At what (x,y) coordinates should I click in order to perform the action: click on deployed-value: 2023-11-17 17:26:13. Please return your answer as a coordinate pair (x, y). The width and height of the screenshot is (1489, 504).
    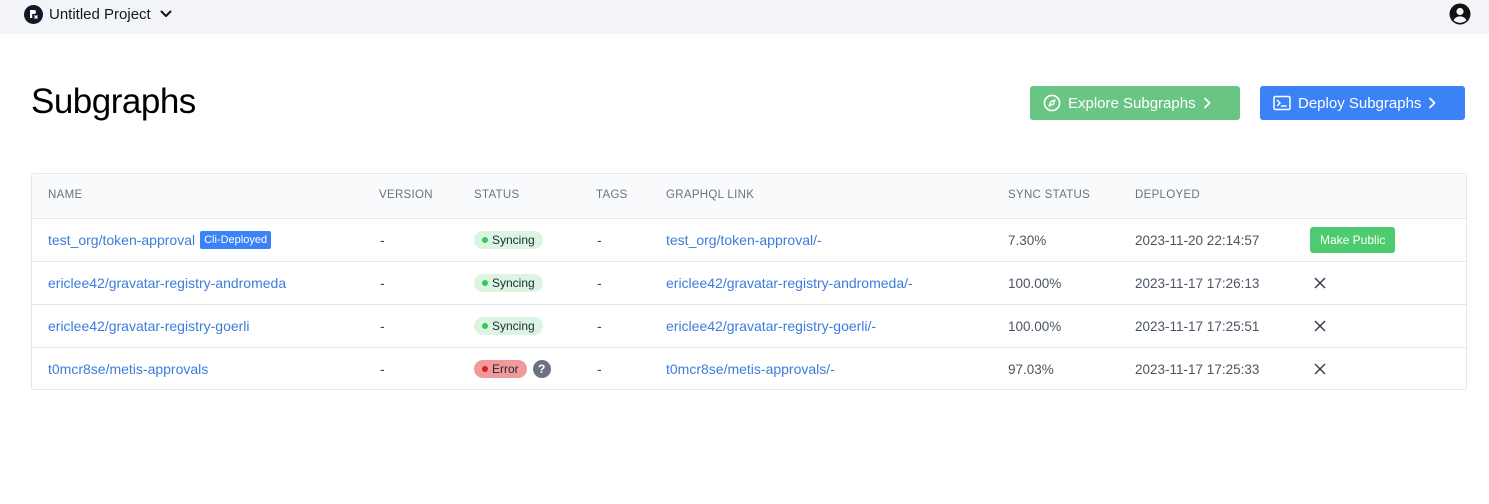
    Looking at the image, I should click on (1197, 283).